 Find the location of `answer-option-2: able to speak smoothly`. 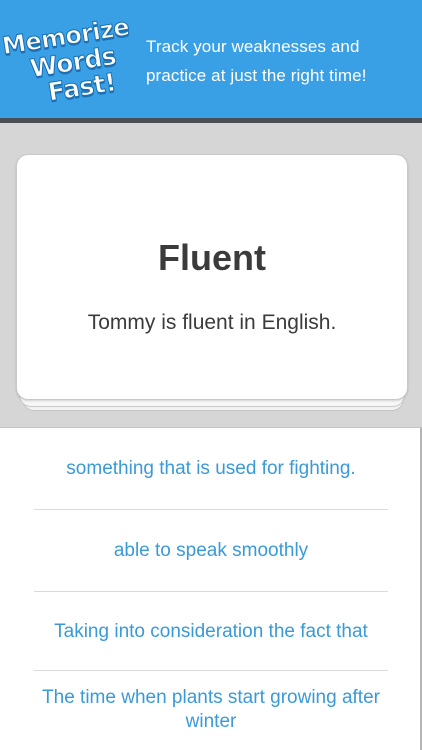

answer-option-2: able to speak smoothly is located at coordinates (211, 551).